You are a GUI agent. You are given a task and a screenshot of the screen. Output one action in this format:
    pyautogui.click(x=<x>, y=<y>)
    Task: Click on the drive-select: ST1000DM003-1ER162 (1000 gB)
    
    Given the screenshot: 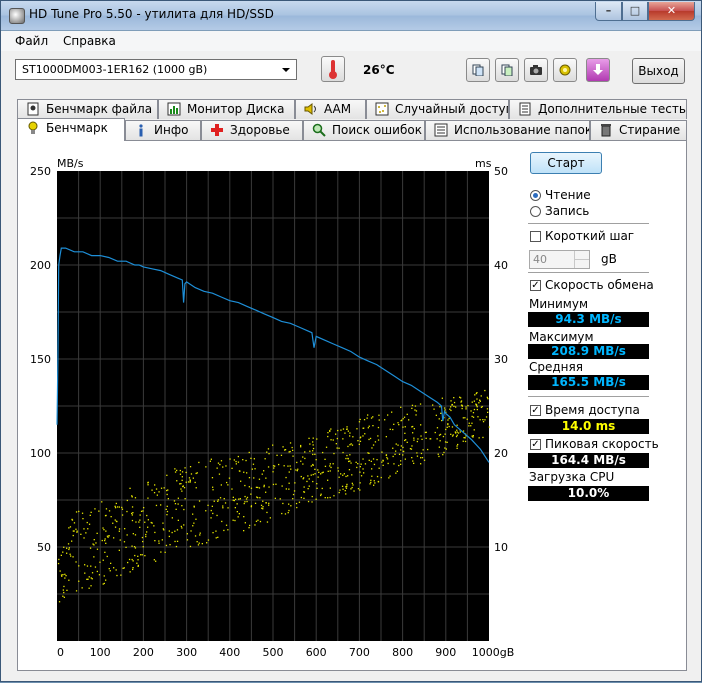 What is the action you would take?
    pyautogui.click(x=156, y=69)
    